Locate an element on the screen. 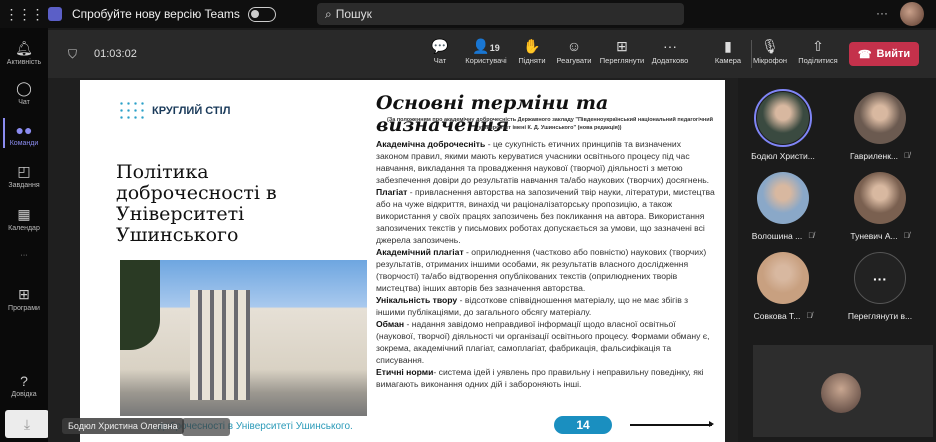  participant-tile: Туневич А... 🎙̸ is located at coordinates (880, 206).